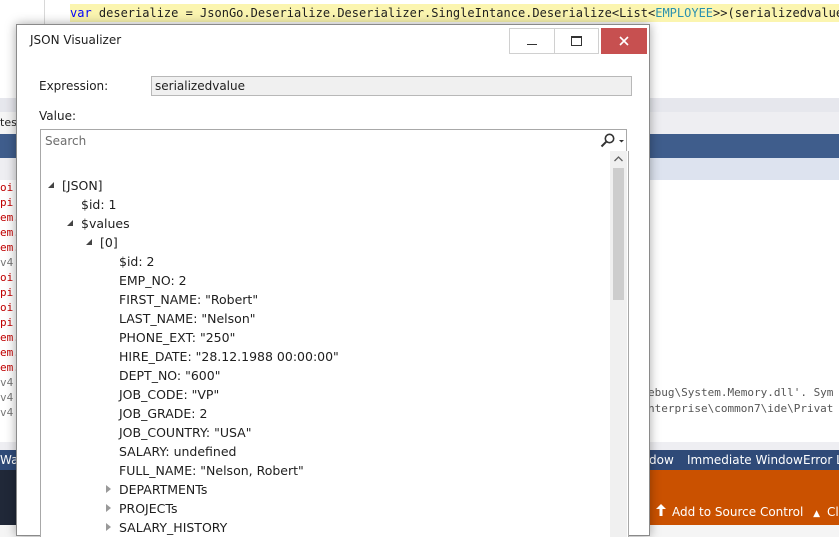 The image size is (839, 537). What do you see at coordinates (229, 356) in the screenshot?
I see `tree-node-label: HIRE_DATE: "28.12.1988 00:00:00"` at bounding box center [229, 356].